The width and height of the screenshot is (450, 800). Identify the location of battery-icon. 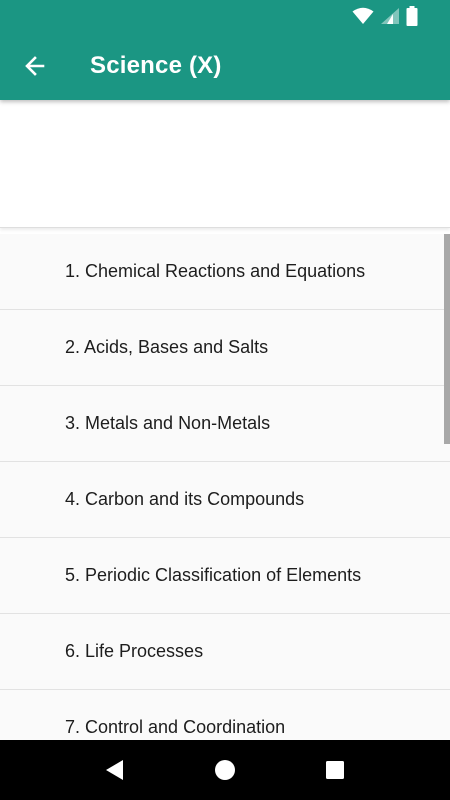
(412, 16).